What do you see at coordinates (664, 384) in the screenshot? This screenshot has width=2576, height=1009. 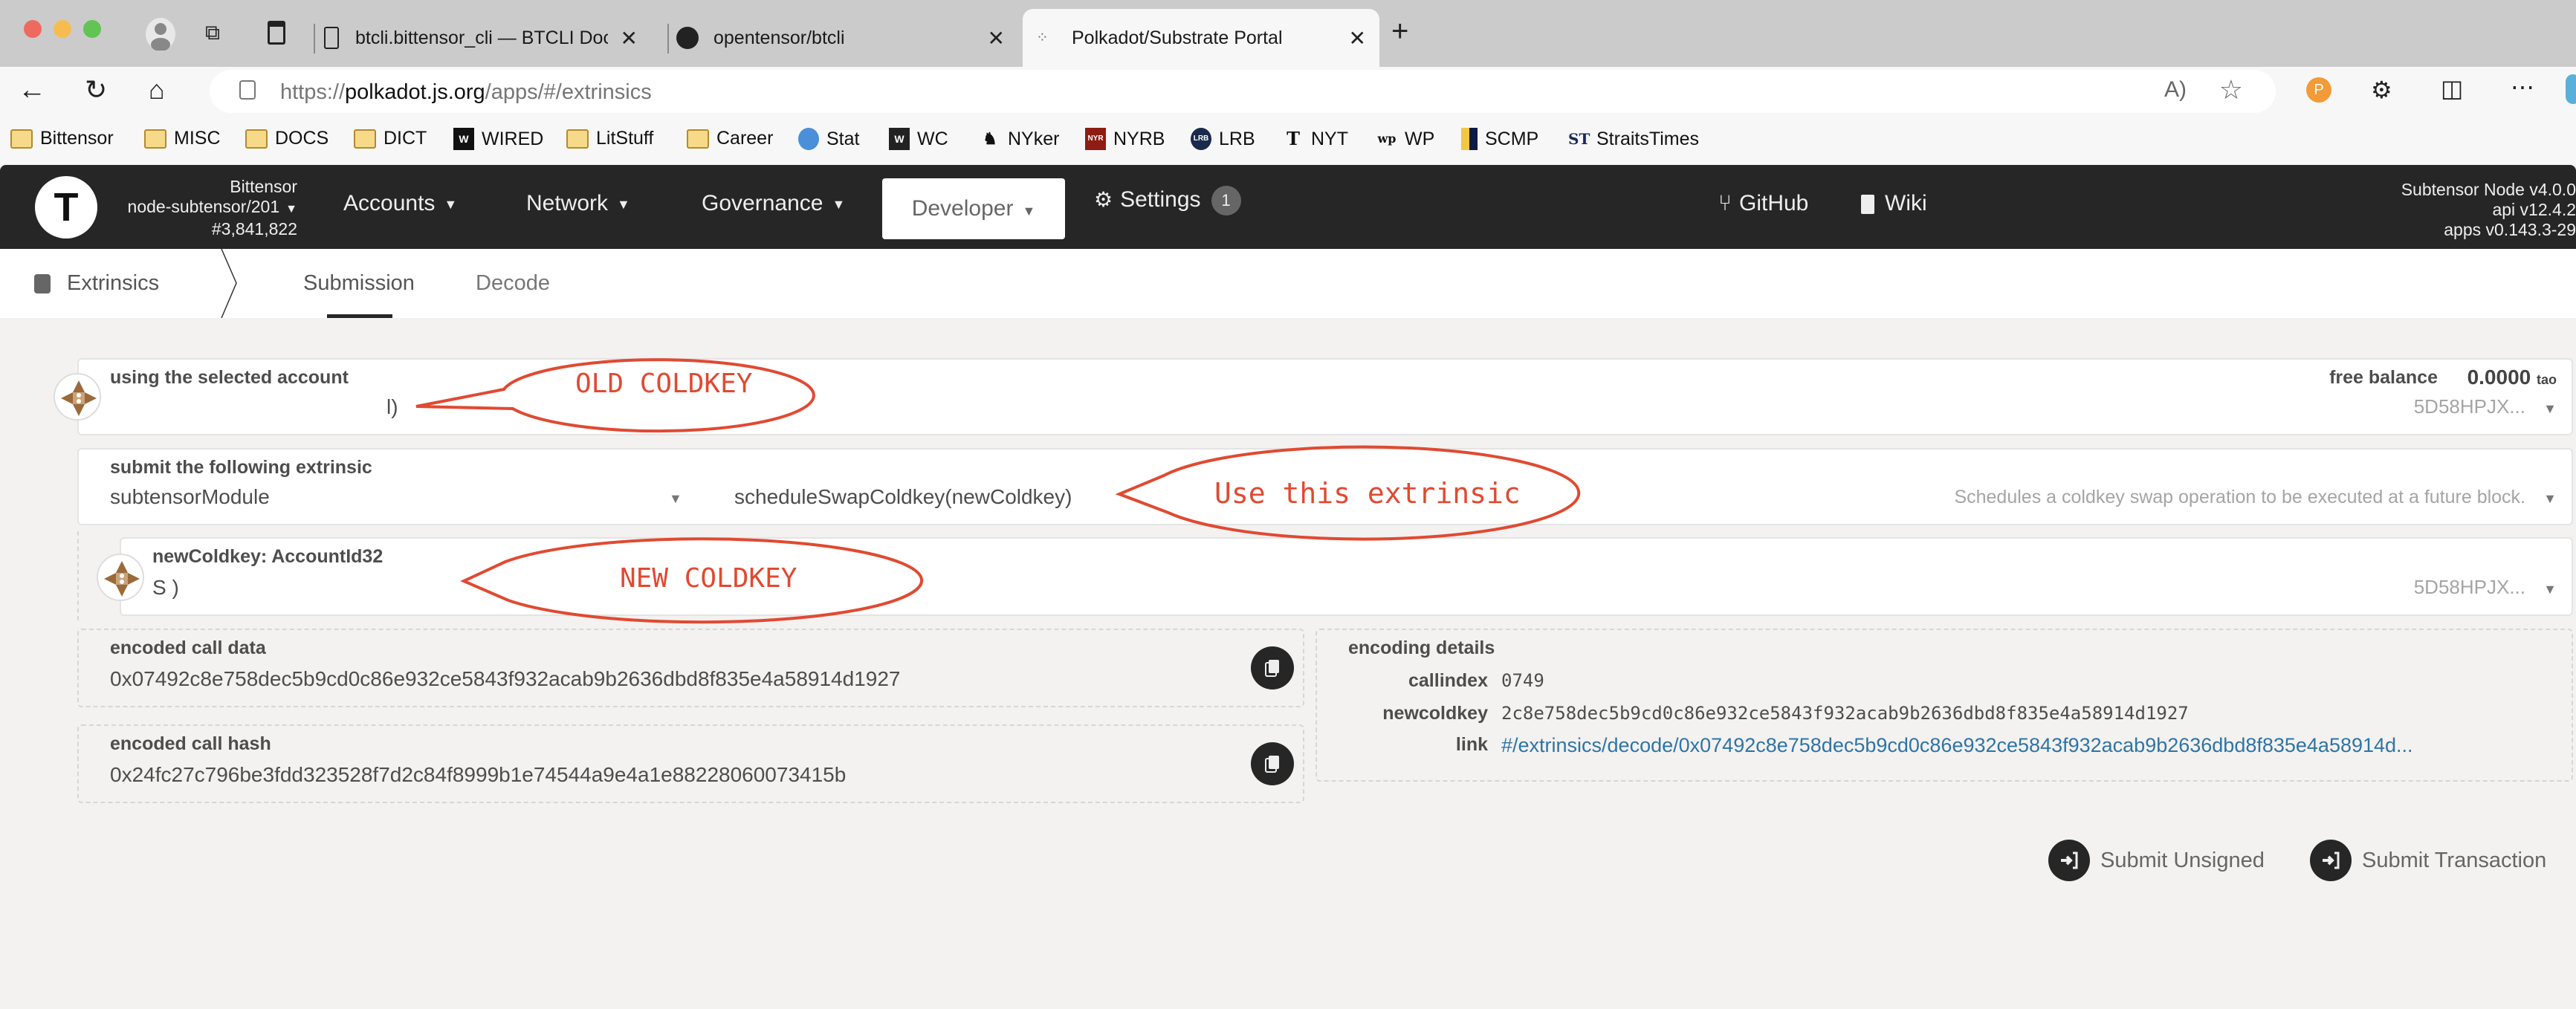 I see `annotation-old-coldkey: OLD COLDKEY` at bounding box center [664, 384].